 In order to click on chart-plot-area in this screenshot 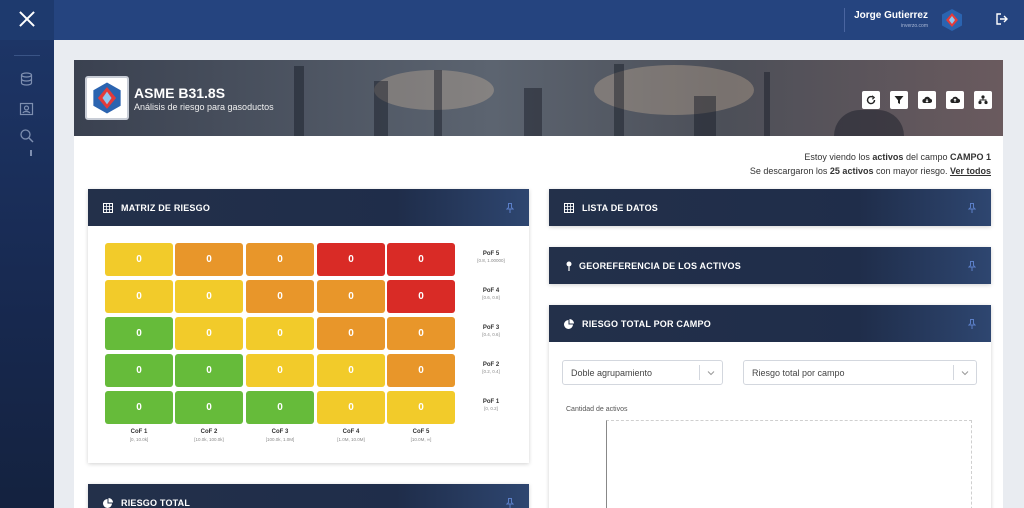, I will do `click(789, 464)`.